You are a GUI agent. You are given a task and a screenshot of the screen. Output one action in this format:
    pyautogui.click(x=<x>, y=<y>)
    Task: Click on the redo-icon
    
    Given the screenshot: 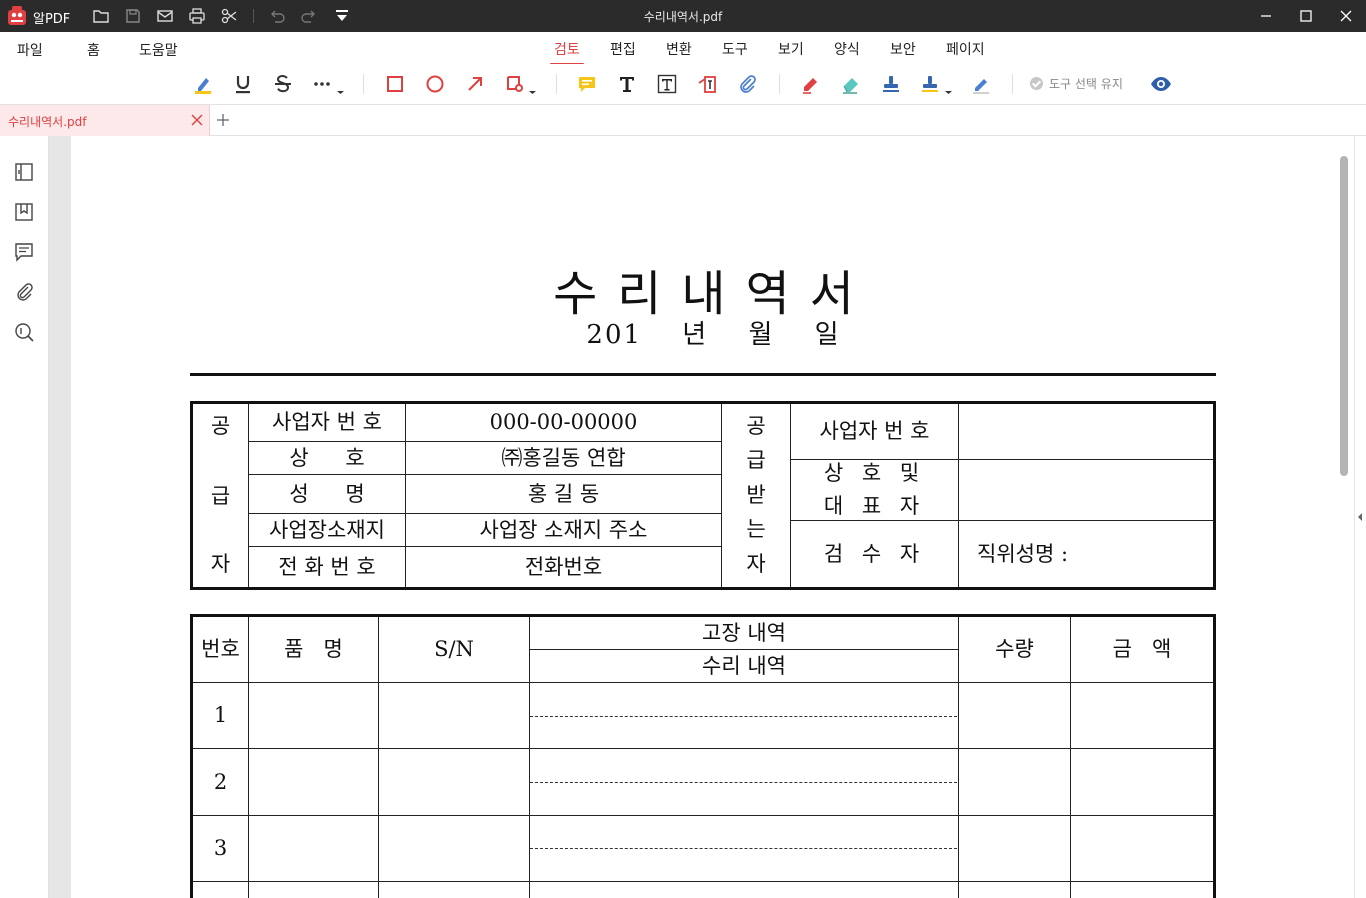 What is the action you would take?
    pyautogui.click(x=309, y=16)
    